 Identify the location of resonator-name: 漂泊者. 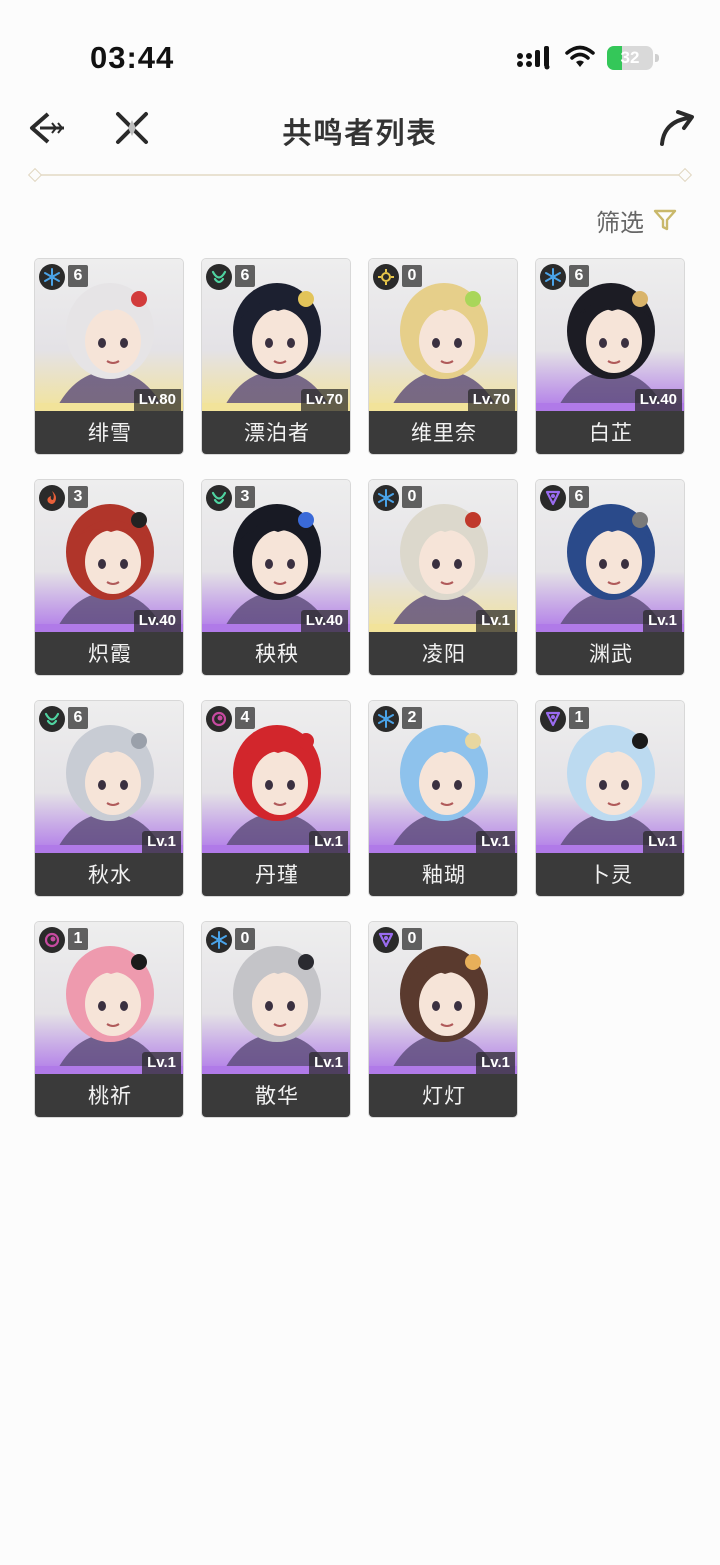
(276, 432).